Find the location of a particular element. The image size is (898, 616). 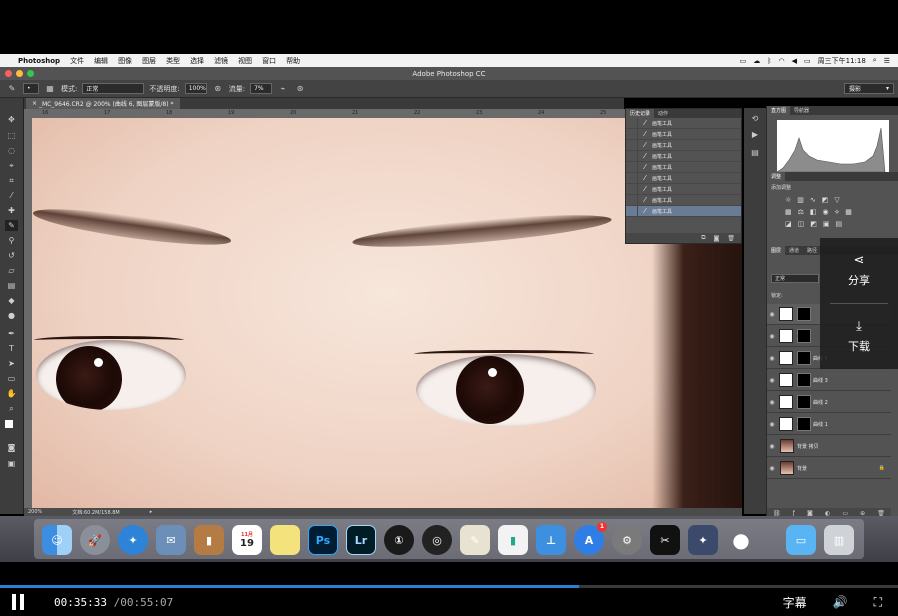

notification-center-icon: ☰ is located at coordinates (887, 61).